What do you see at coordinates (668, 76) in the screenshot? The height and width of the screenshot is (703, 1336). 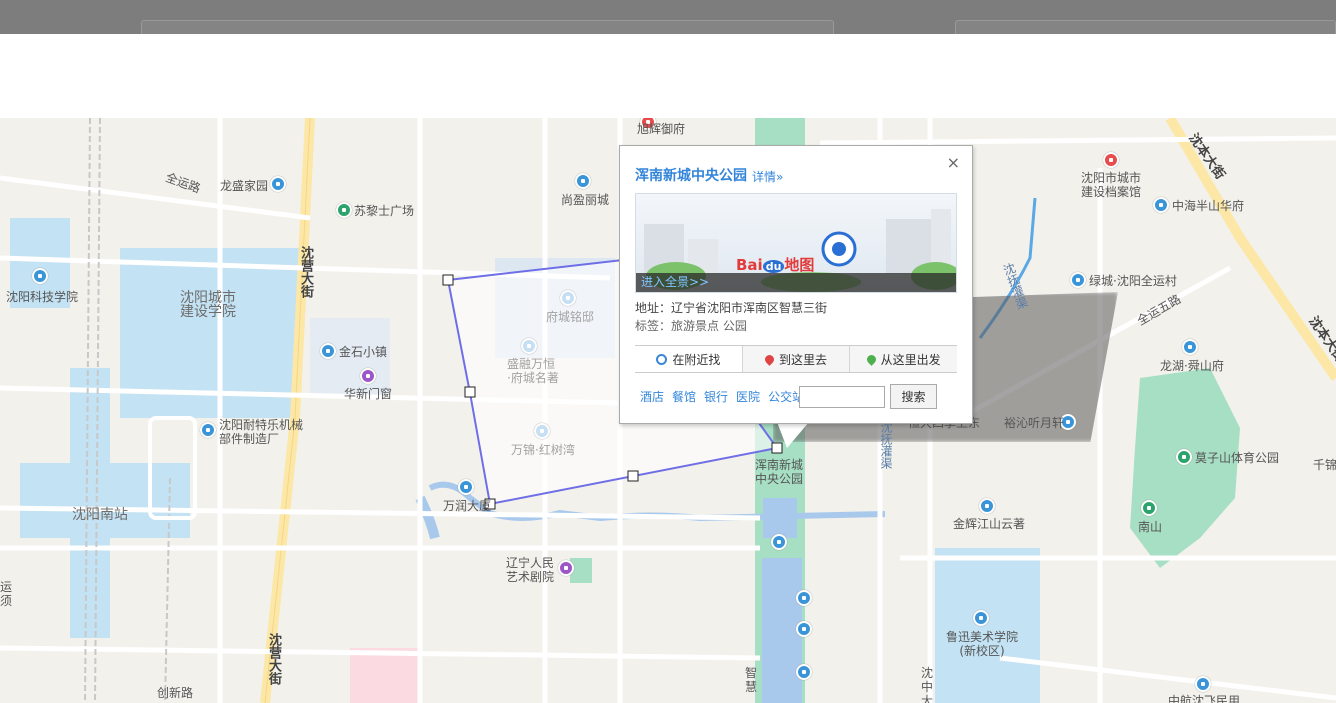 I see `header-band` at bounding box center [668, 76].